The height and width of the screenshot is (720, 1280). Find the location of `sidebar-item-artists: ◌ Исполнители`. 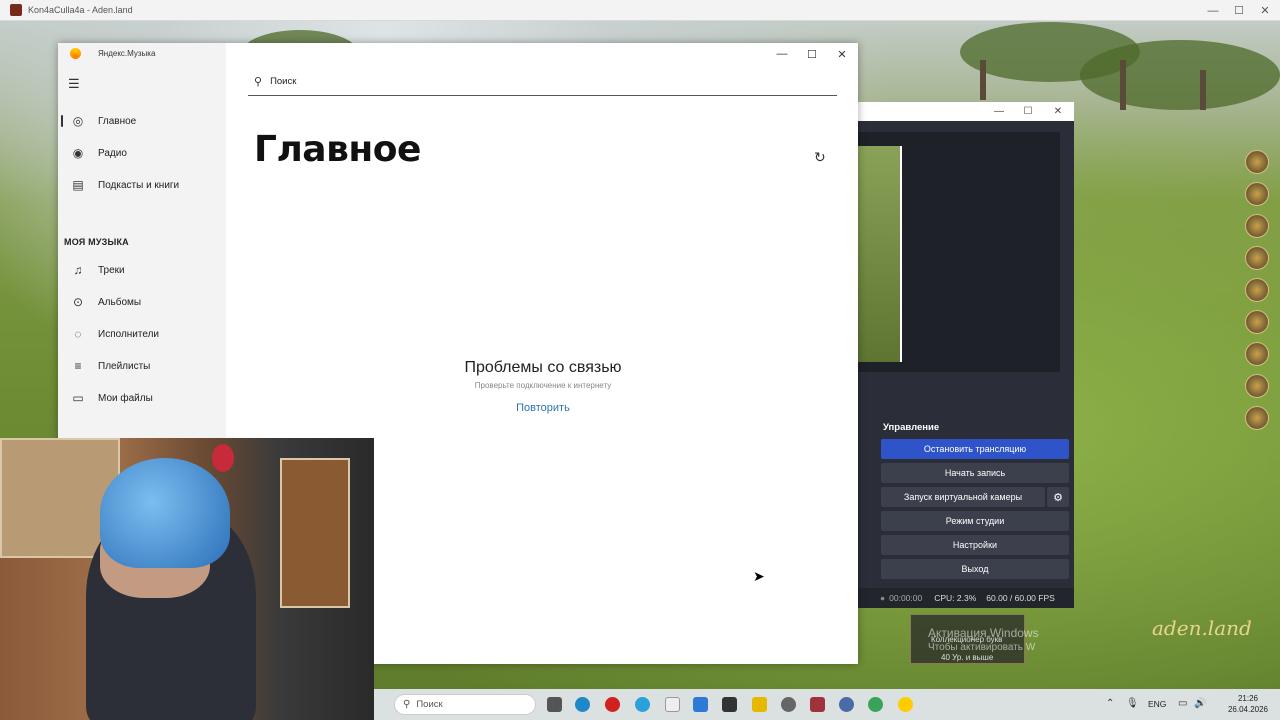

sidebar-item-artists: ◌ Исполнители is located at coordinates (142, 334).